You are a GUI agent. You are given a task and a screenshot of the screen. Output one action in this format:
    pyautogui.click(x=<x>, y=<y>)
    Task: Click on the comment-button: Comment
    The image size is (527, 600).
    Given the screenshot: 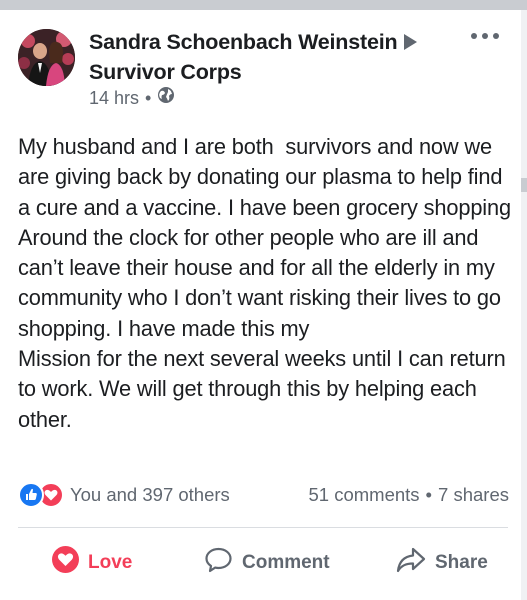 What is the action you would take?
    pyautogui.click(x=267, y=563)
    